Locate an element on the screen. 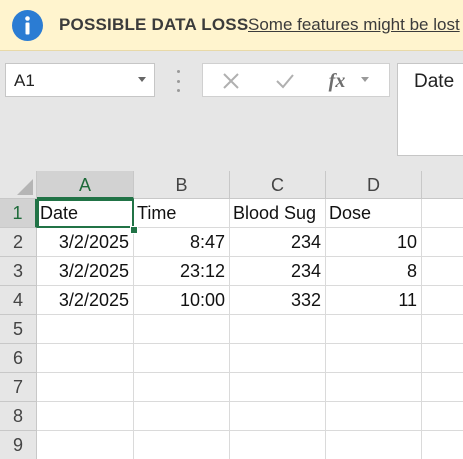 This screenshot has height=459, width=463. select-all-icon is located at coordinates (25, 187).